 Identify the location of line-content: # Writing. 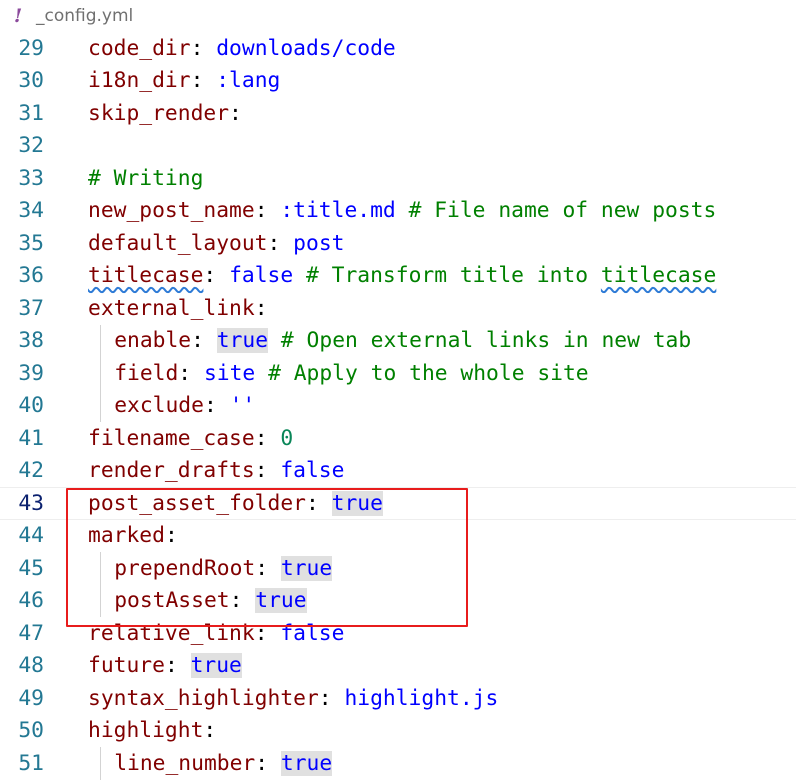
(145, 178).